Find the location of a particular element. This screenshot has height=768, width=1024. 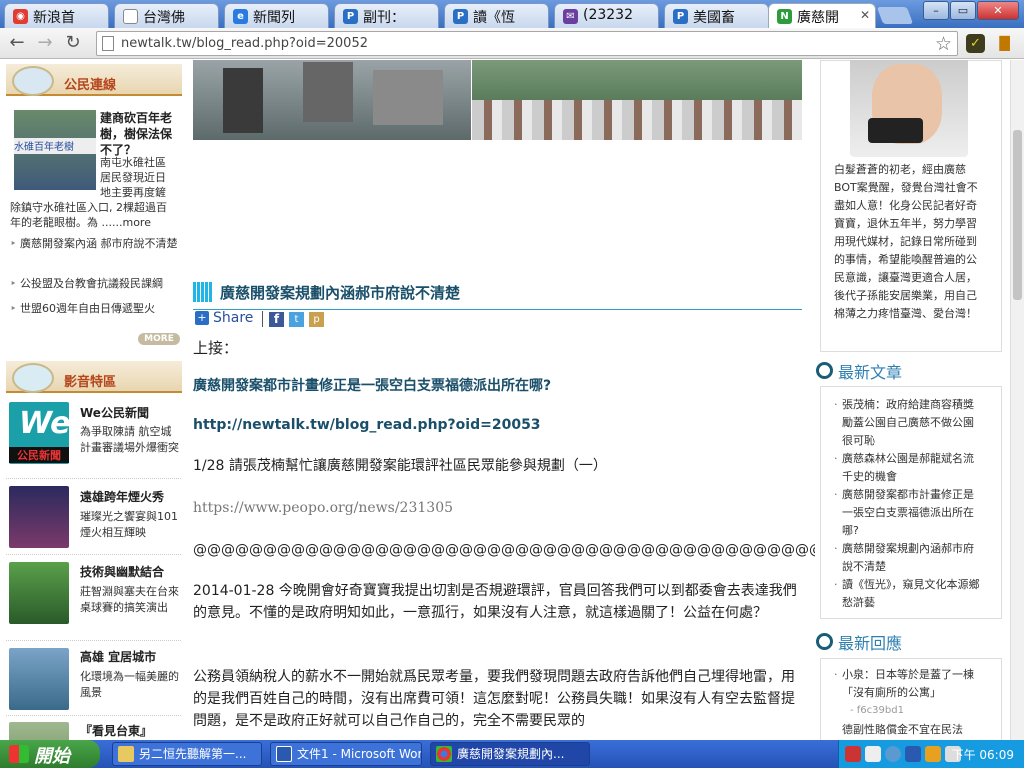

browser-tab-6: ✉ (23232 is located at coordinates (606, 15).